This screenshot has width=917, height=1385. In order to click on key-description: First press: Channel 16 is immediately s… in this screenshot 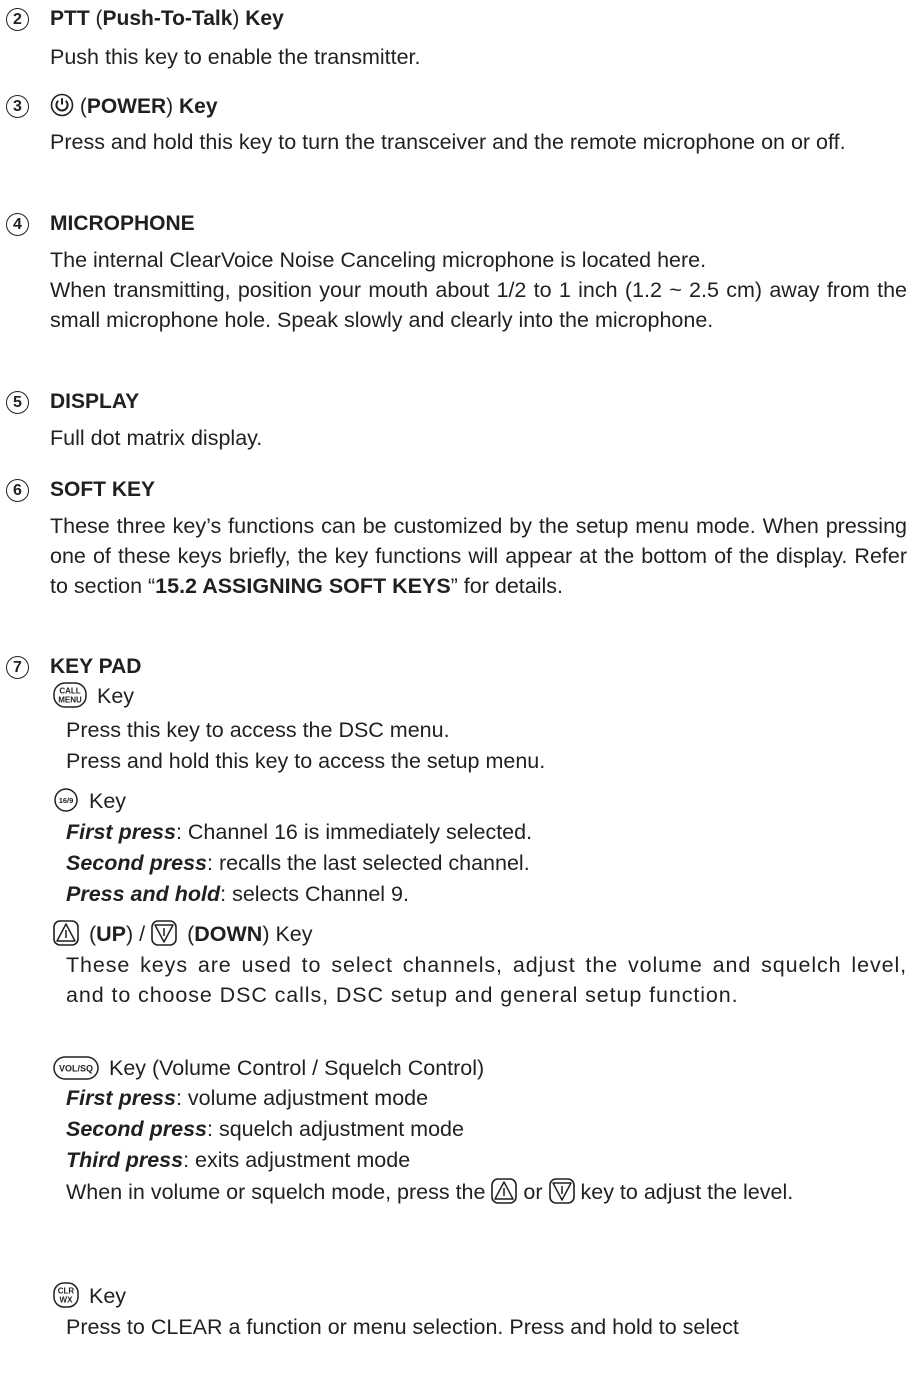, I will do `click(299, 832)`.